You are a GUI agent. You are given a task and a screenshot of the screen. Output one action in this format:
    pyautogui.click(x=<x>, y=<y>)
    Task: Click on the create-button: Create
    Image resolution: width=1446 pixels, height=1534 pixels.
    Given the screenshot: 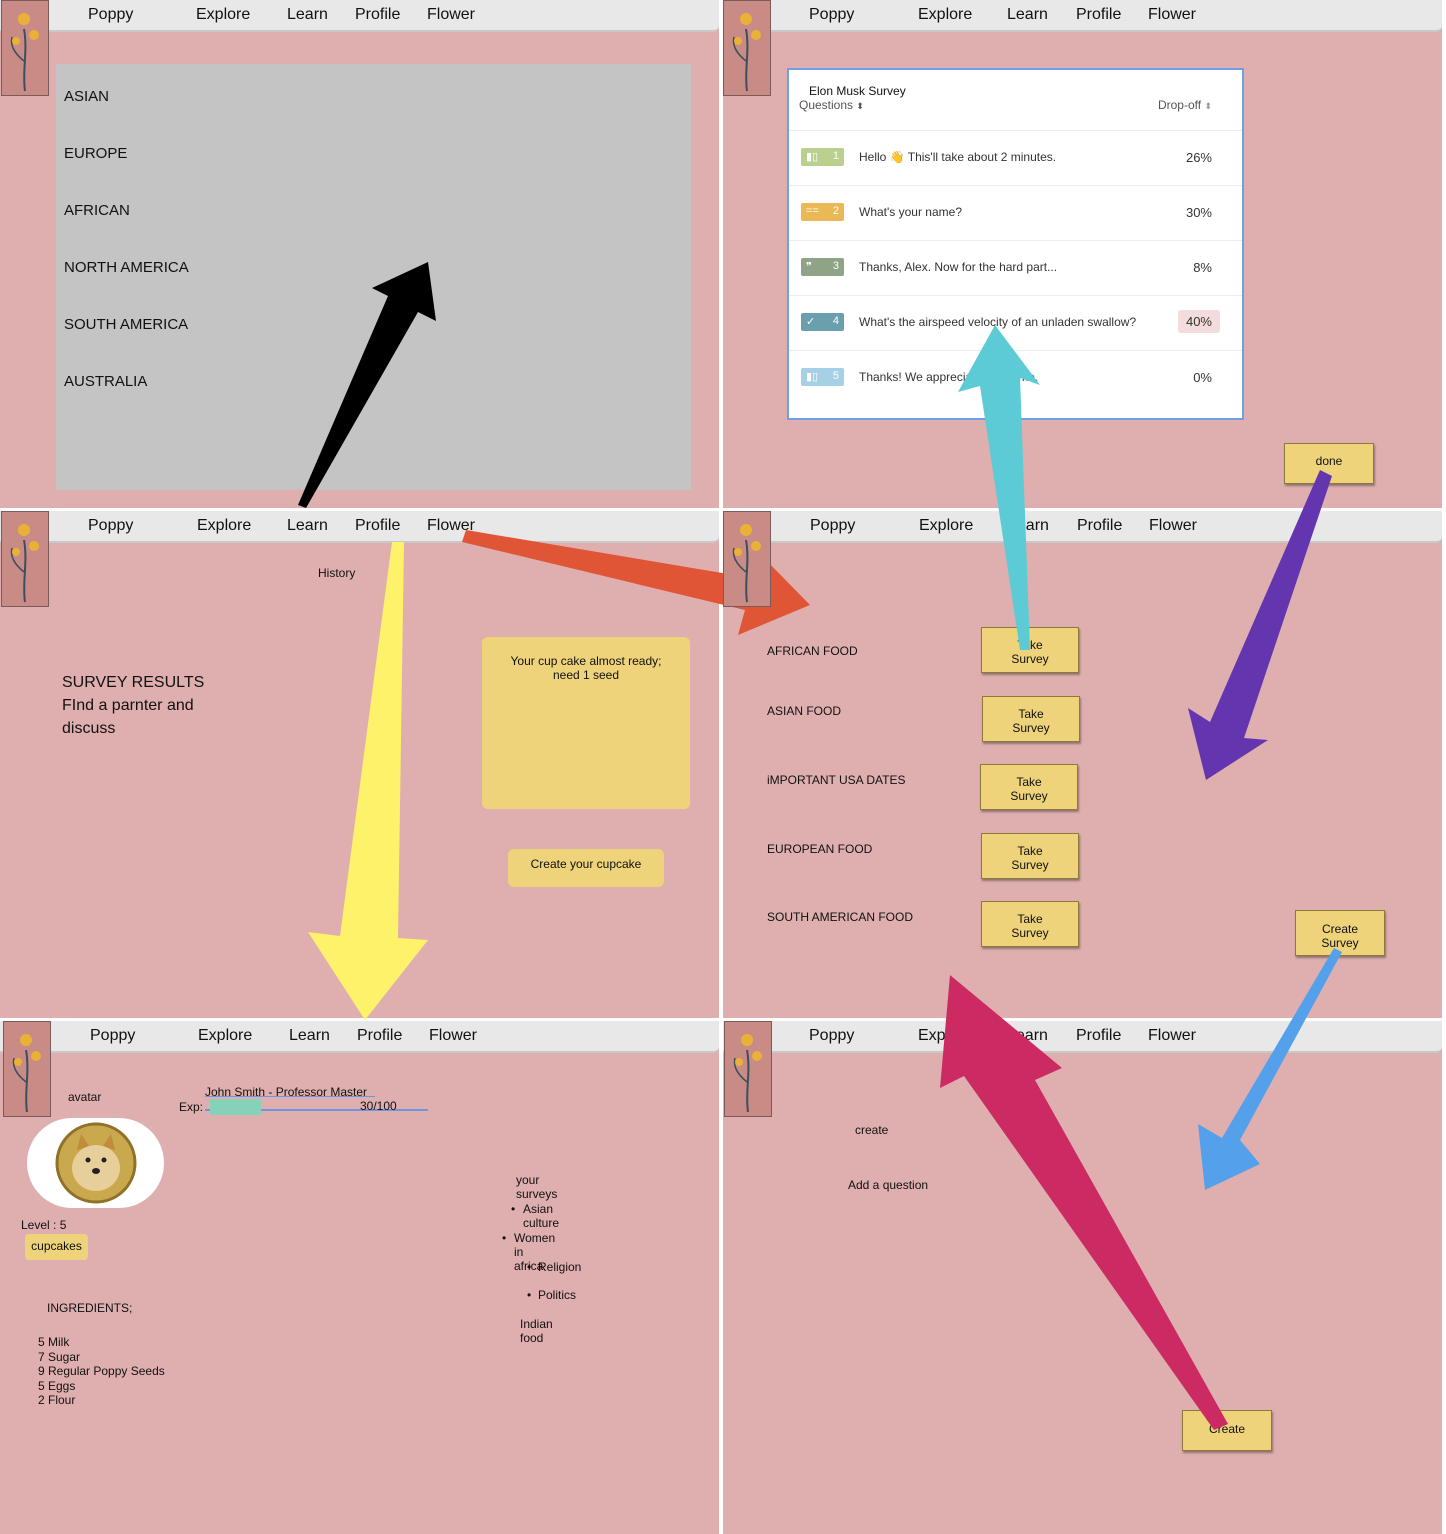 What is the action you would take?
    pyautogui.click(x=1227, y=1430)
    